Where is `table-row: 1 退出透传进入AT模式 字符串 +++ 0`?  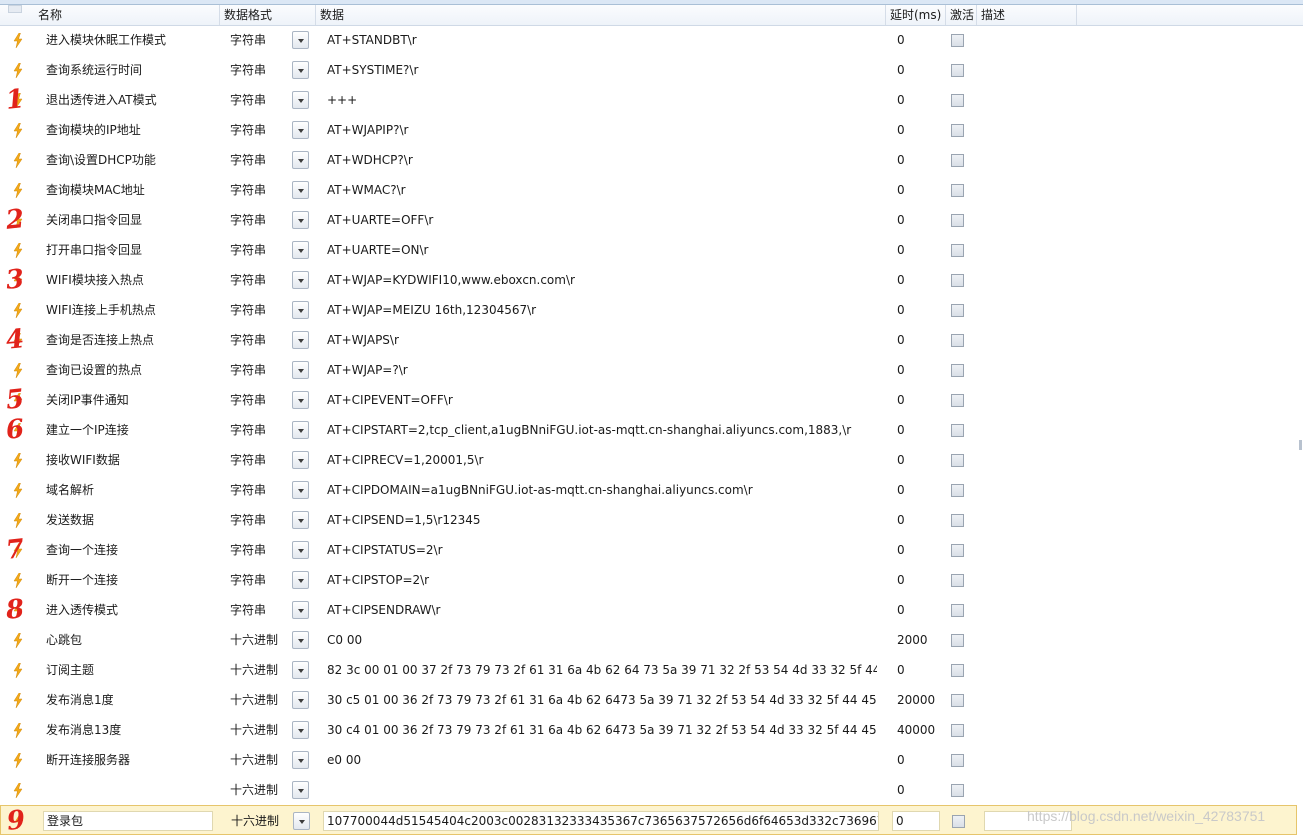 table-row: 1 退出透传进入AT模式 字符串 +++ 0 is located at coordinates (648, 100).